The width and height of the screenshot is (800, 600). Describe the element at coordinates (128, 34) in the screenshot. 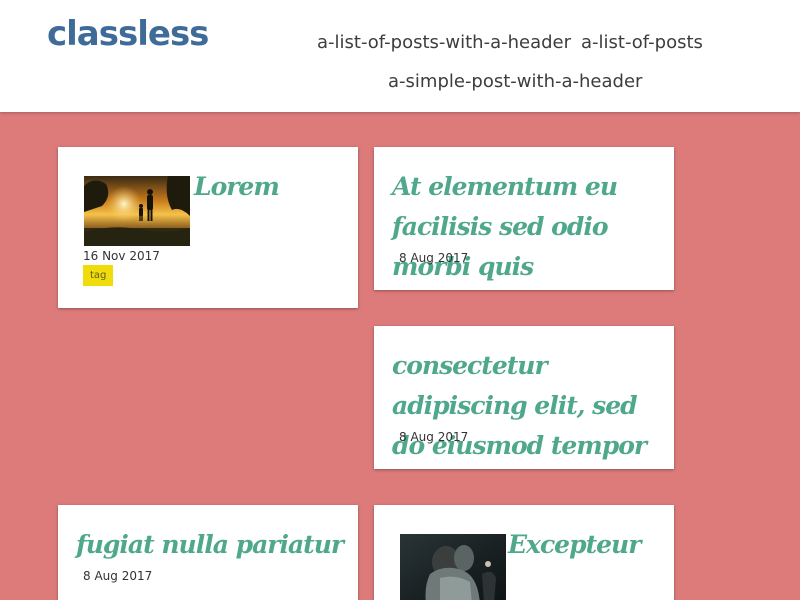

I see `site-title-link: classless` at that location.